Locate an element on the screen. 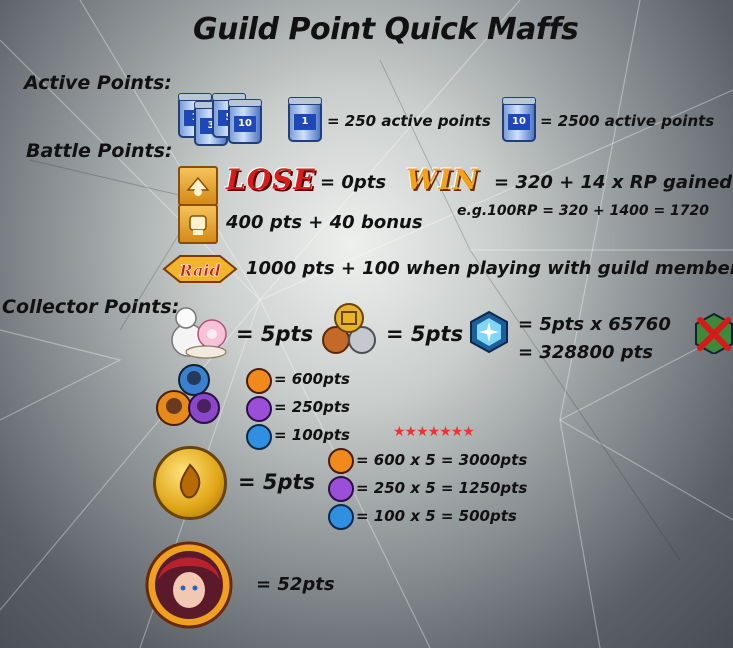 The image size is (733, 648). page-title: Guild Point Quick Maffs is located at coordinates (386, 29).